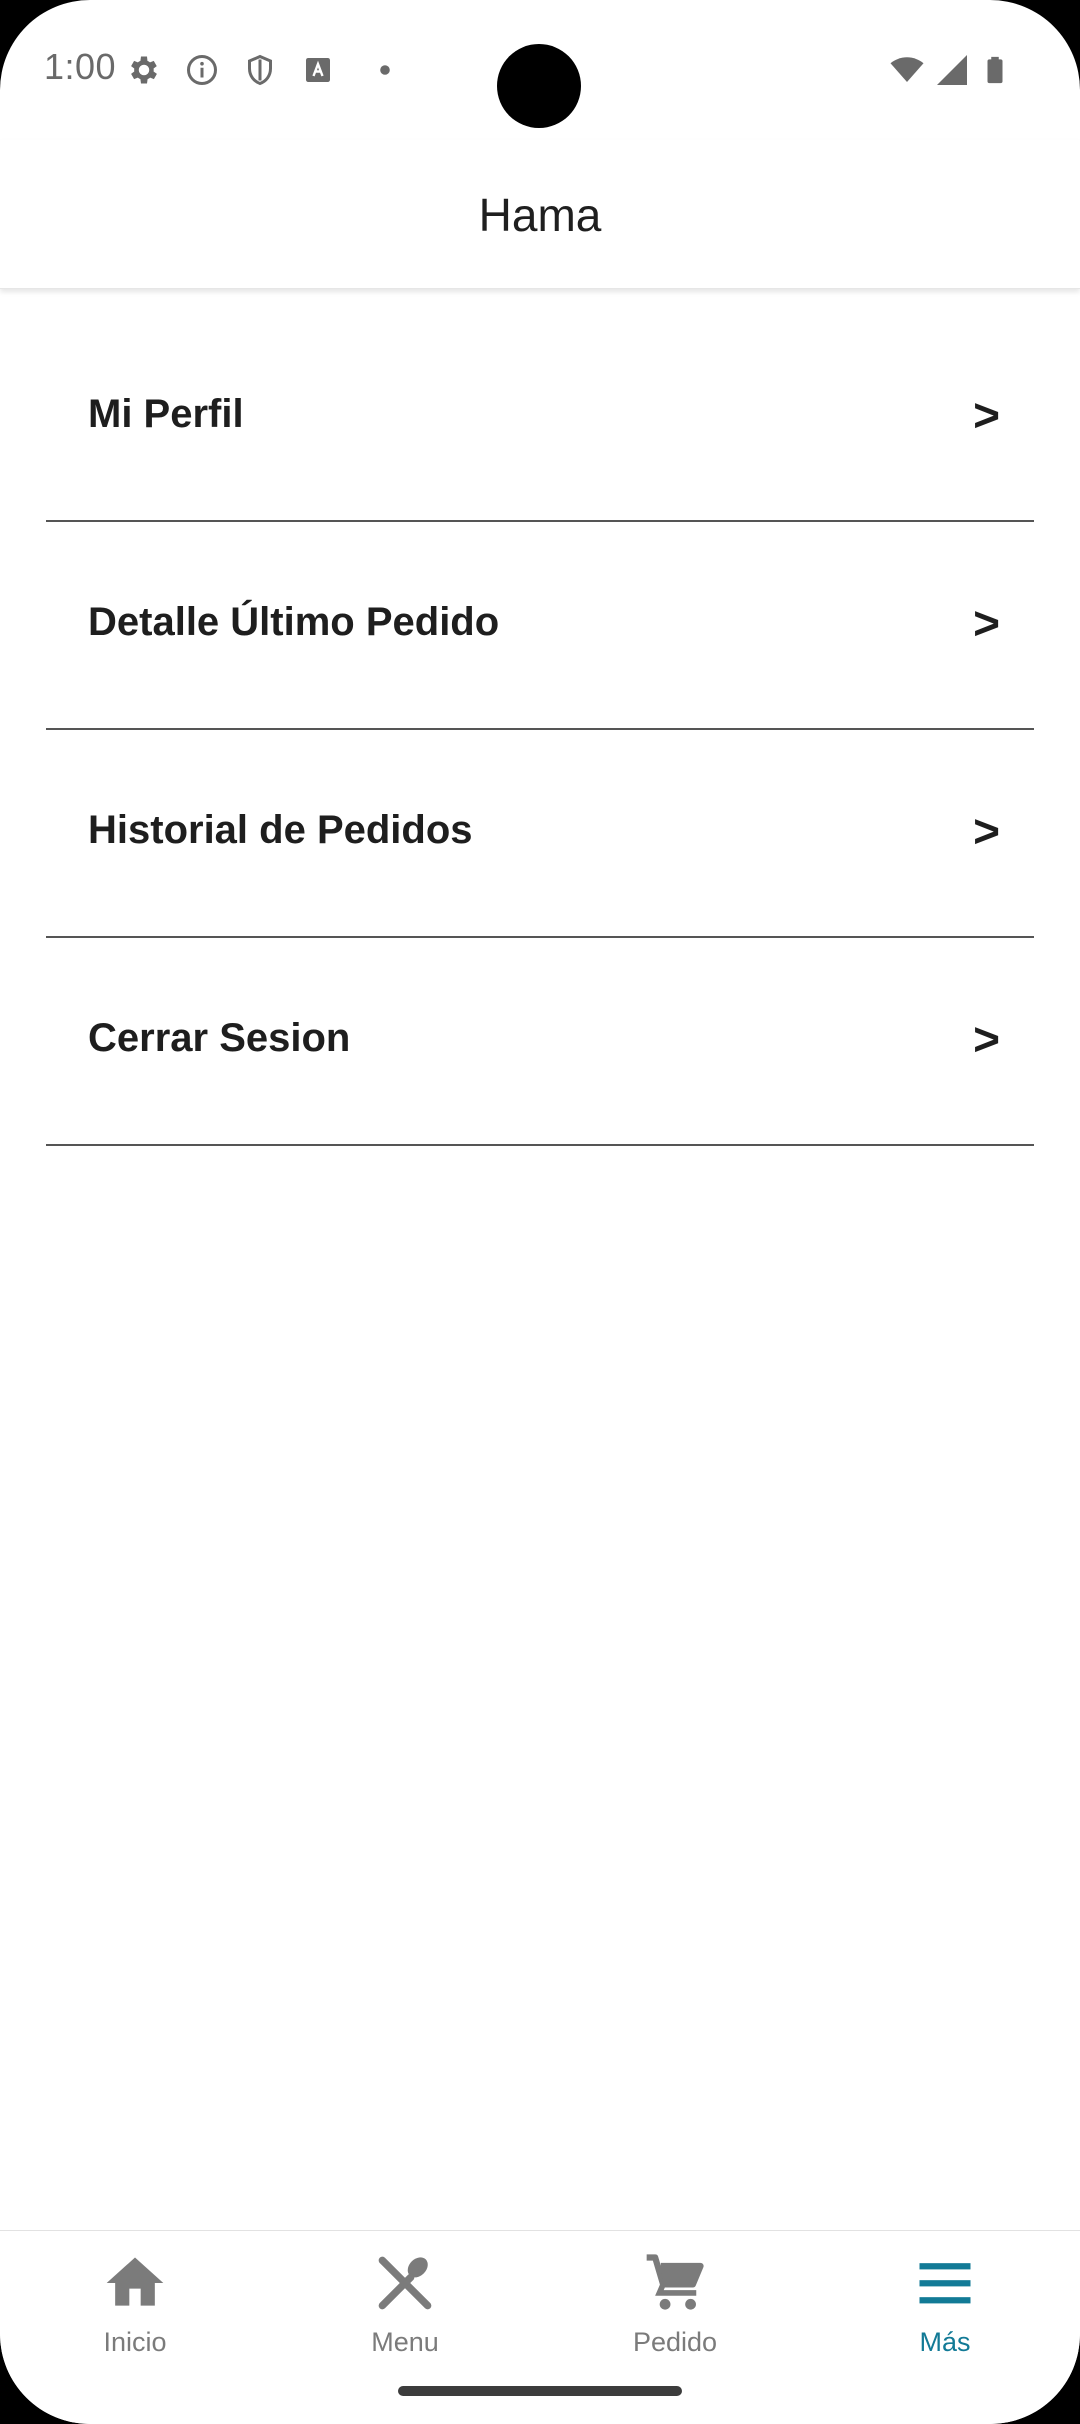  Describe the element at coordinates (294, 622) in the screenshot. I see `menu-item-label: Detalle Último Pedido` at that location.